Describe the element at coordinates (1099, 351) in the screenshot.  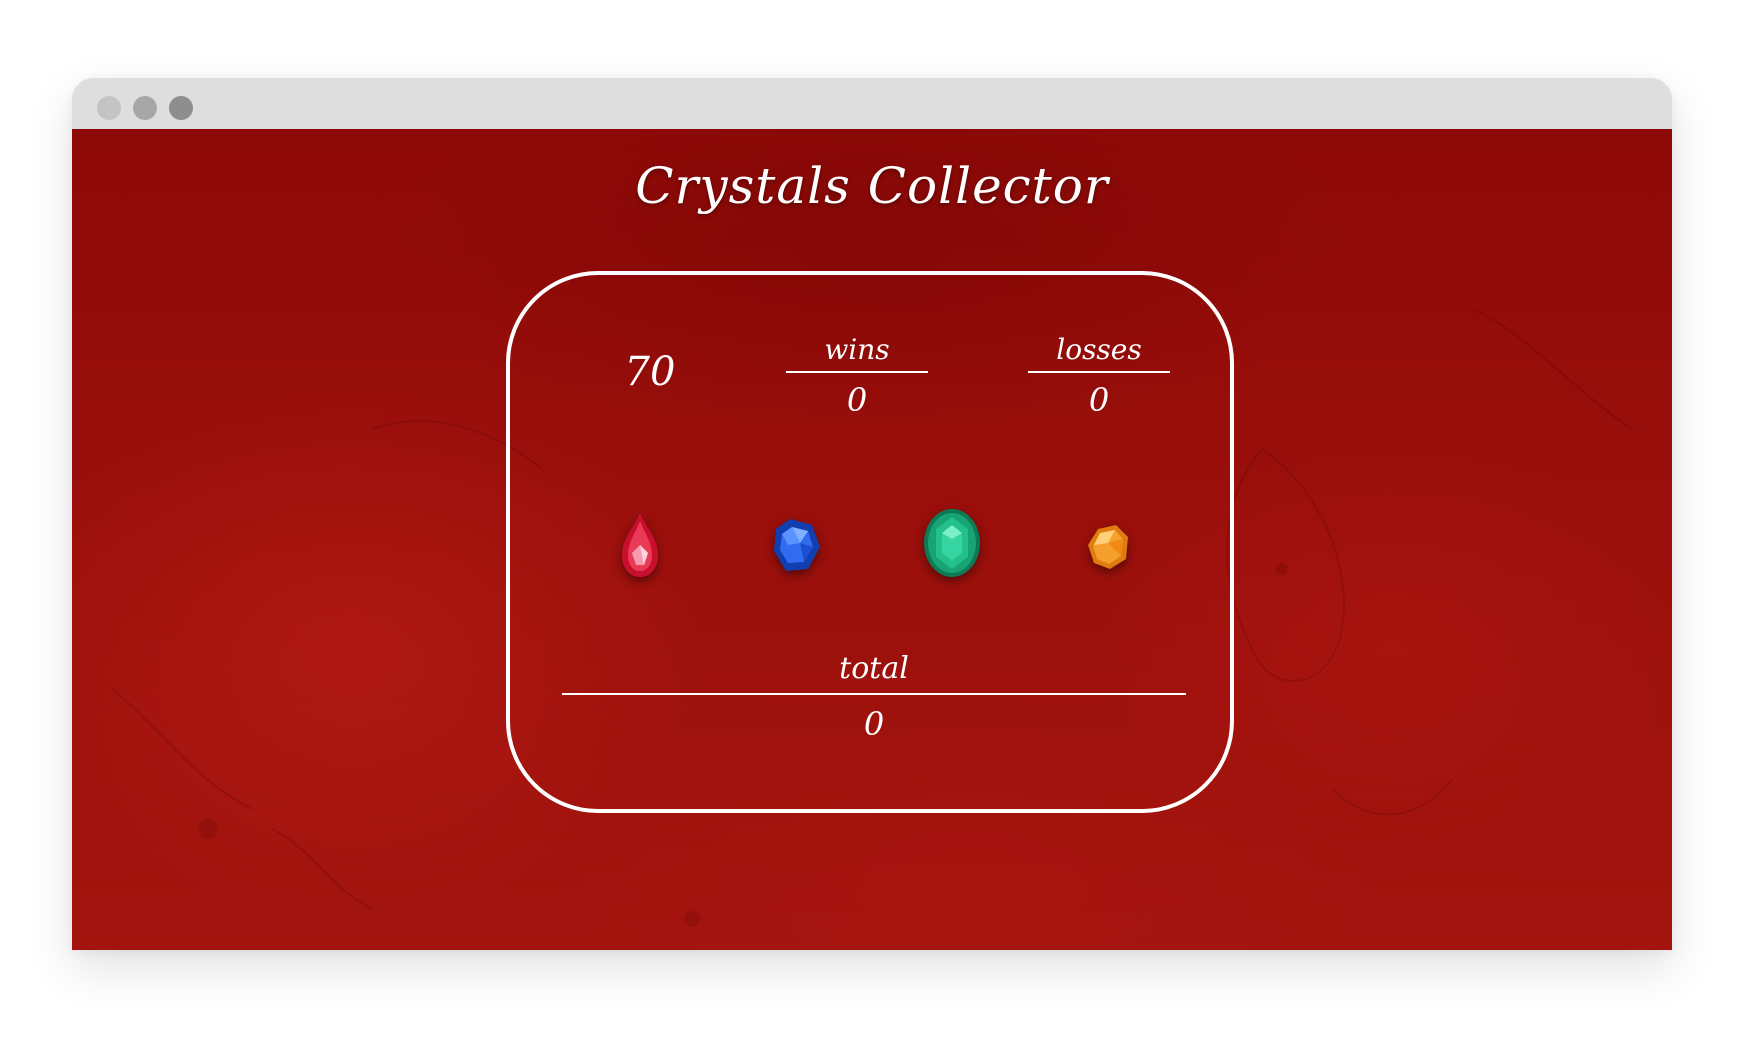
I see `losses-label: losses` at that location.